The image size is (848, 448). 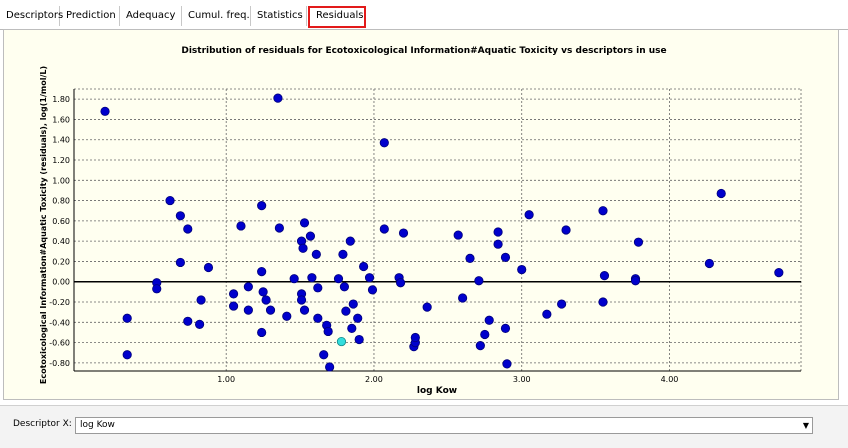 What do you see at coordinates (437, 391) in the screenshot?
I see `x-axis-label: log Kow` at bounding box center [437, 391].